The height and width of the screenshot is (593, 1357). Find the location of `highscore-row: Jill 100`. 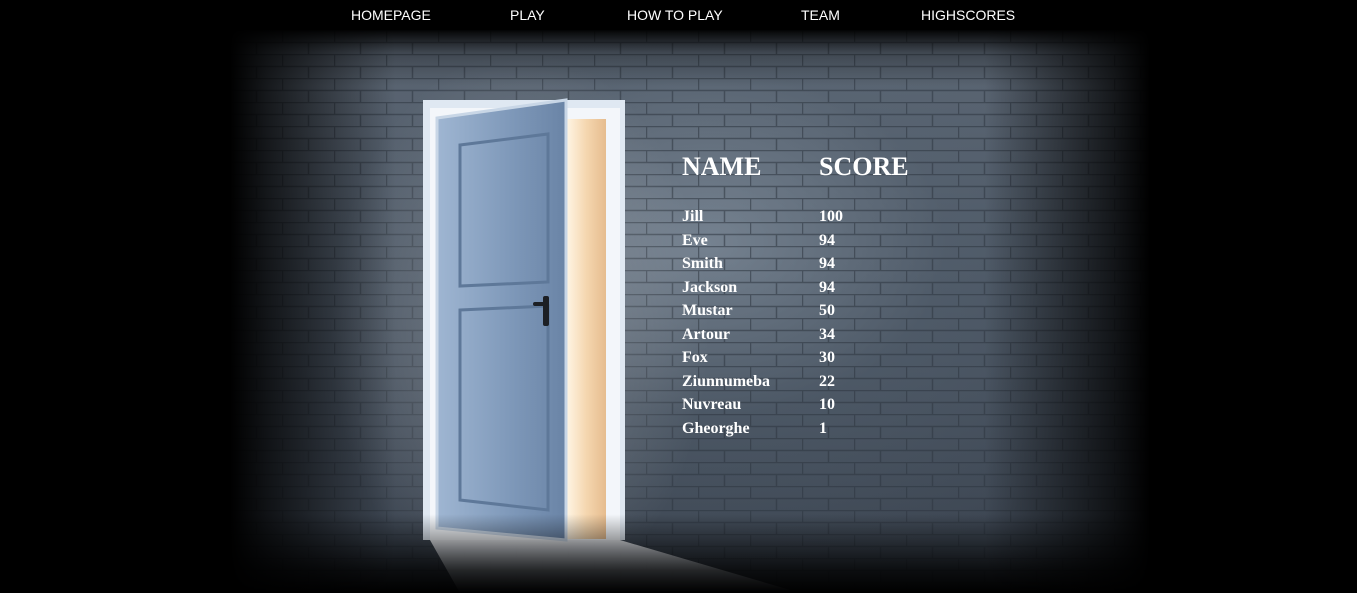

highscore-row: Jill 100 is located at coordinates (812, 217).